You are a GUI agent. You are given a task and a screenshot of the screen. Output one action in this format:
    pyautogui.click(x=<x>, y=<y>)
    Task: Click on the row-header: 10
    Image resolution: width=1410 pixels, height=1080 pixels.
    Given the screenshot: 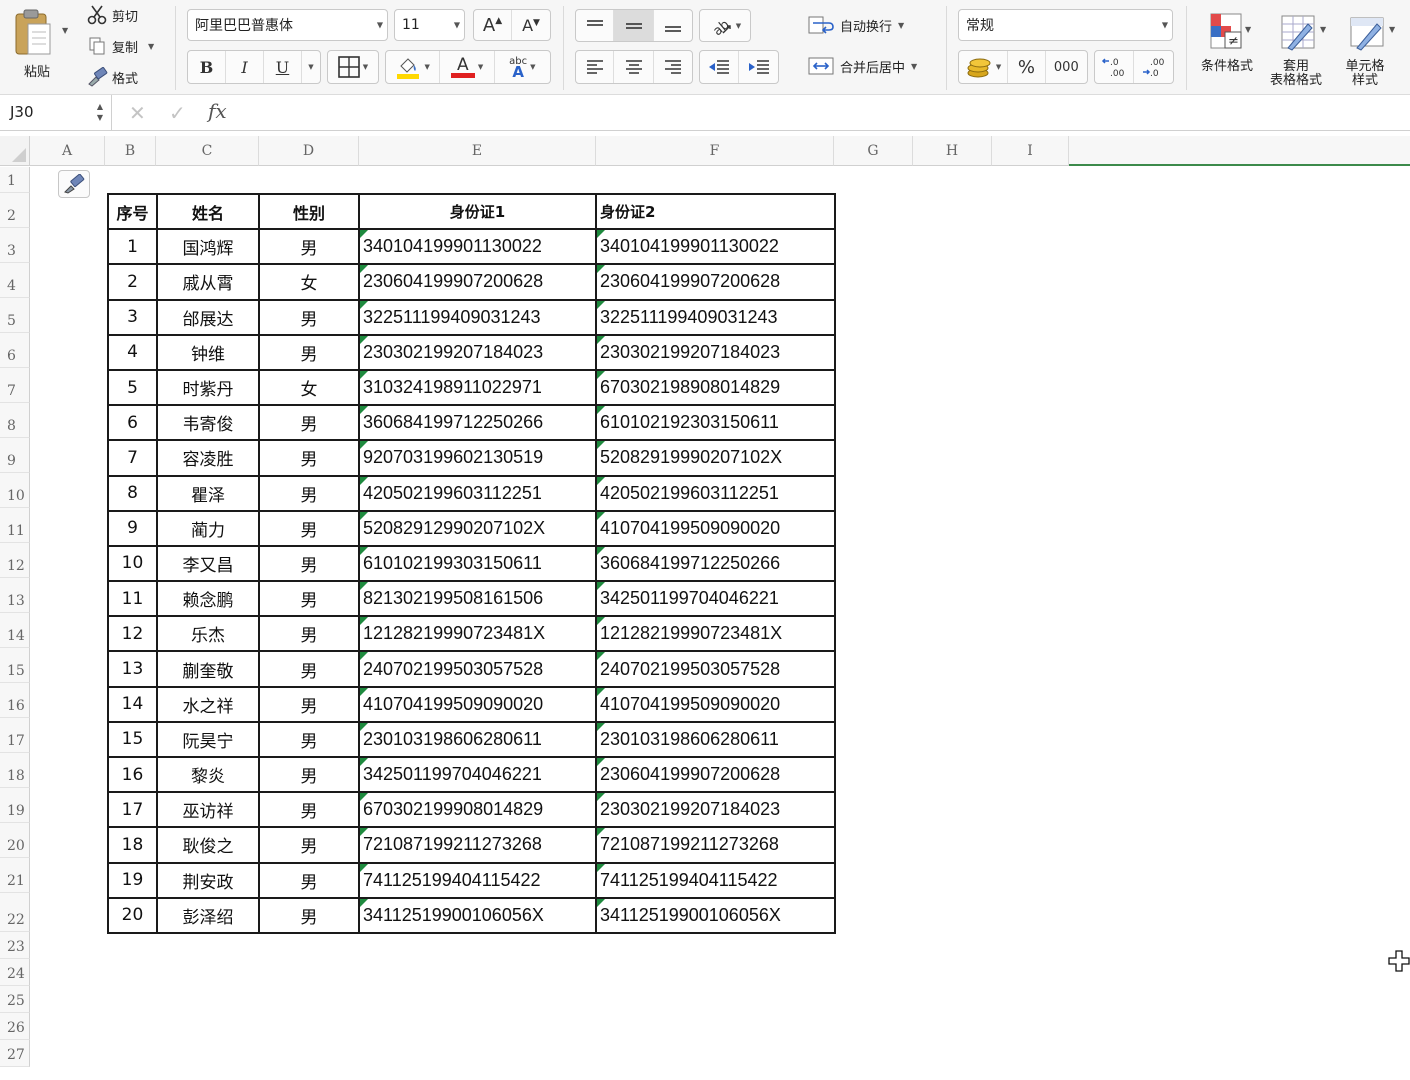 What is the action you would take?
    pyautogui.click(x=15, y=490)
    